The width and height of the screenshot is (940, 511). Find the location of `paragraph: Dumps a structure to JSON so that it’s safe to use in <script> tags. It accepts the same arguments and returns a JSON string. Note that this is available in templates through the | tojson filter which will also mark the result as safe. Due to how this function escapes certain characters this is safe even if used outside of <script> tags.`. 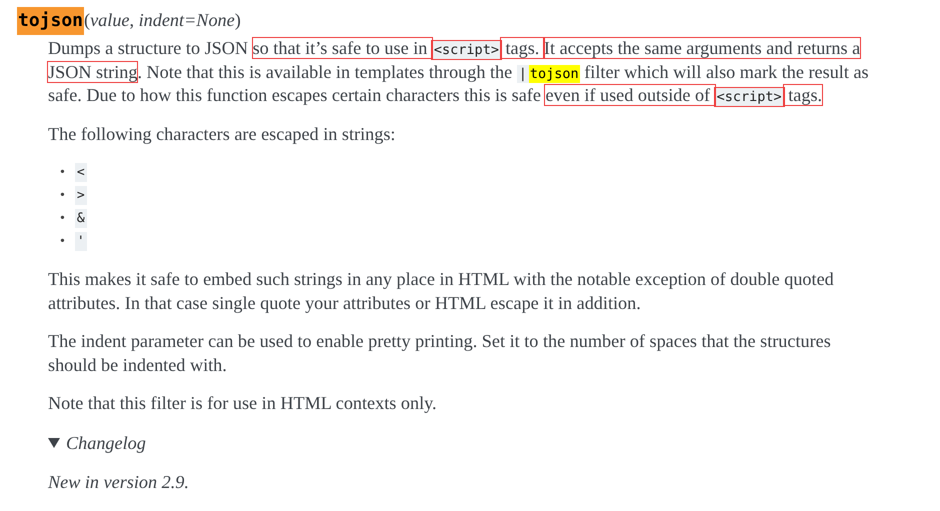

paragraph: Dumps a structure to JSON so that it’s safe to use in <script> tags. It accepts the same arguments and returns a JSON string. Note that this is available in templates through the | tojson filter which will also mark the result as safe. Due to how this function escapes certain characters this is safe even if used outside of <script> tags. is located at coordinates (459, 72).